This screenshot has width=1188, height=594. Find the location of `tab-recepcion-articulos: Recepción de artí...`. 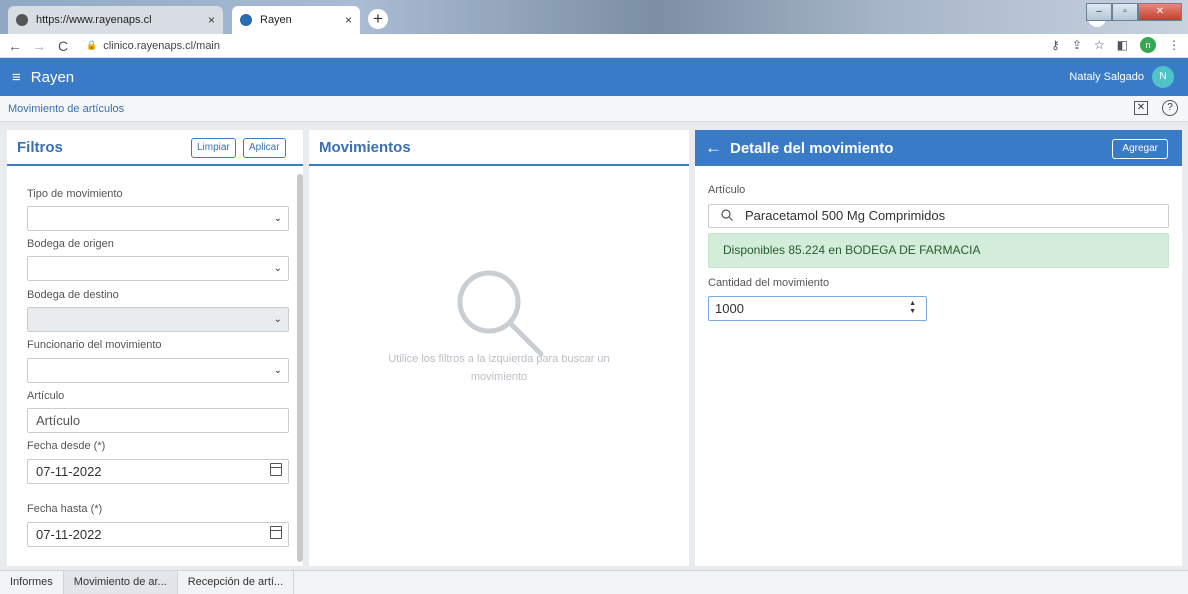

tab-recepcion-articulos: Recepción de artí... is located at coordinates (236, 582).